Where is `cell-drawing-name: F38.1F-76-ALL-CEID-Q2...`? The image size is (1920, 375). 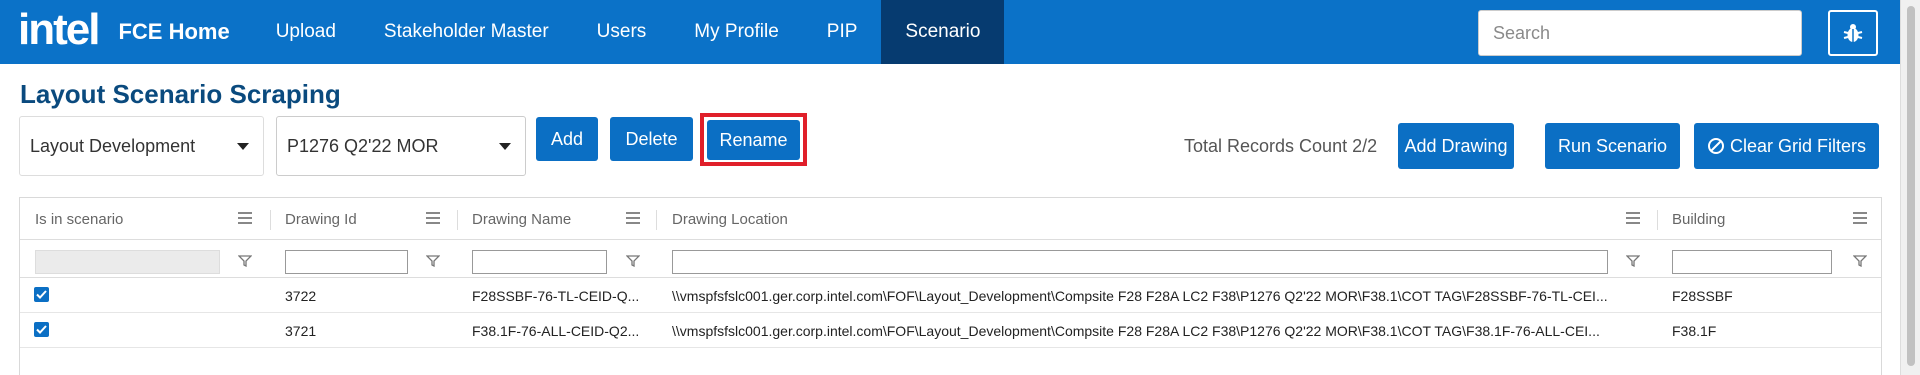
cell-drawing-name: F38.1F-76-ALL-CEID-Q2... is located at coordinates (556, 330).